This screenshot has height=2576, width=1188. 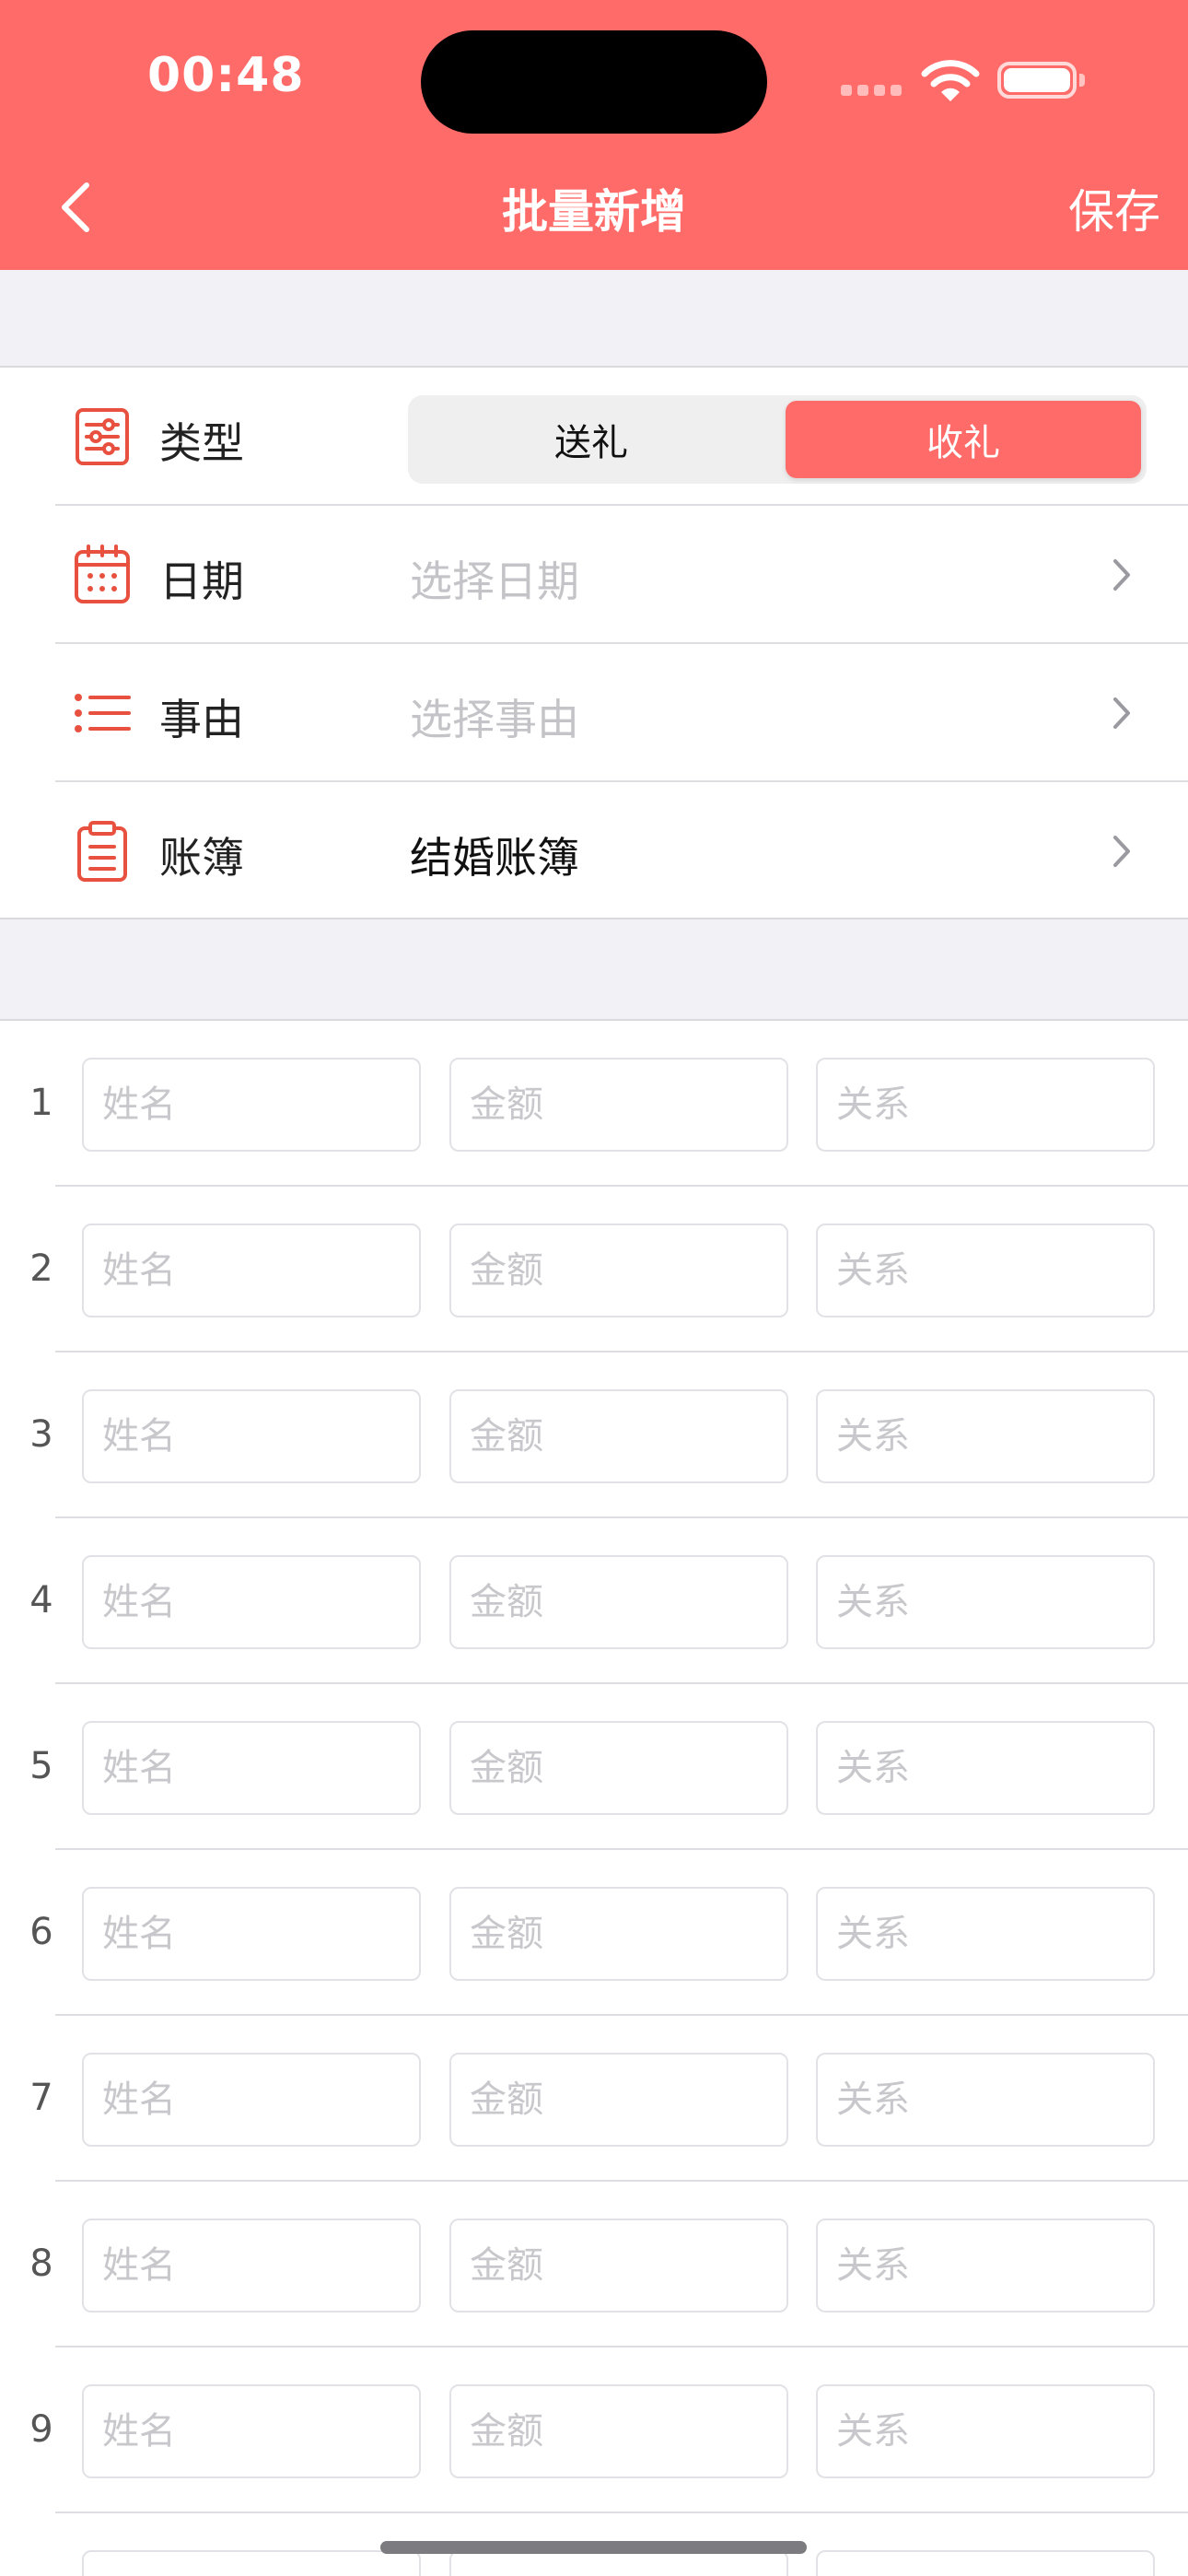 I want to click on segment-send-gift: 送礼, so click(x=591, y=439).